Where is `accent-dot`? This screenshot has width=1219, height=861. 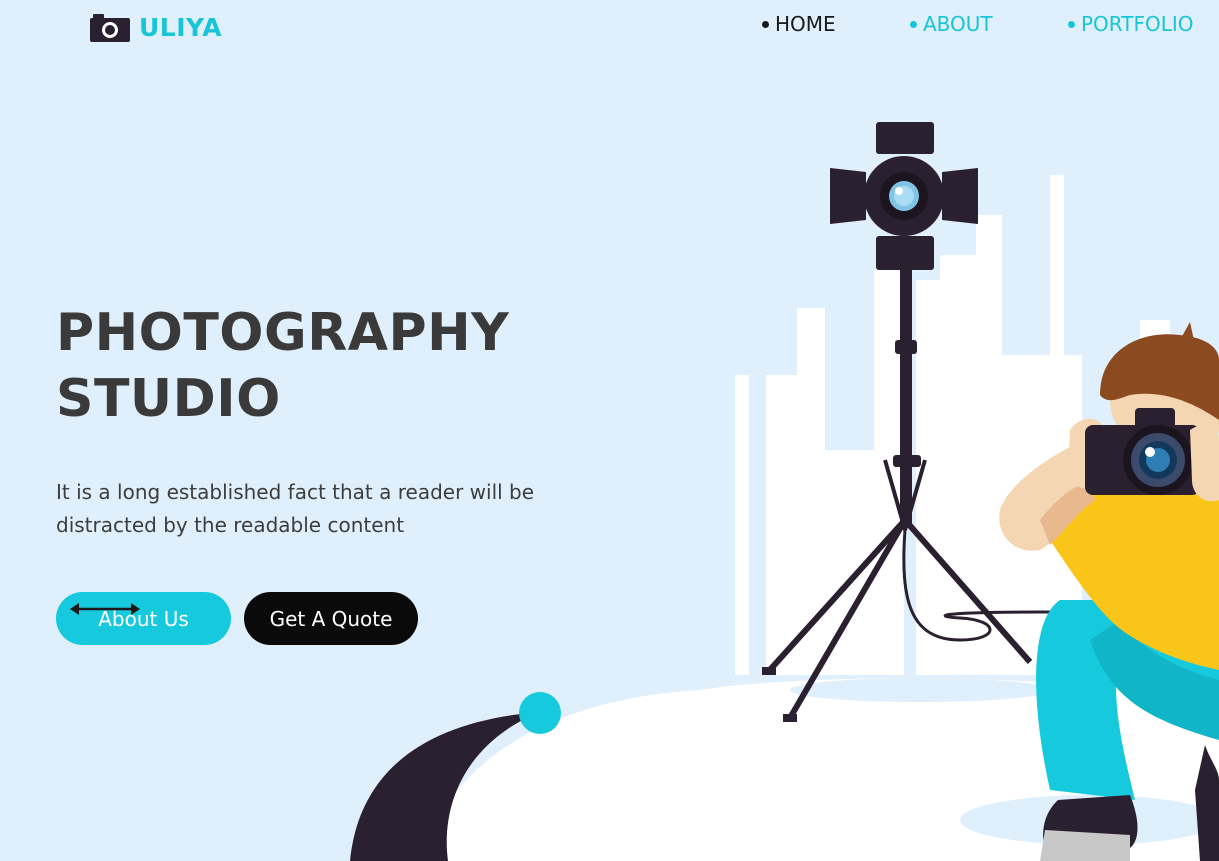
accent-dot is located at coordinates (540, 713).